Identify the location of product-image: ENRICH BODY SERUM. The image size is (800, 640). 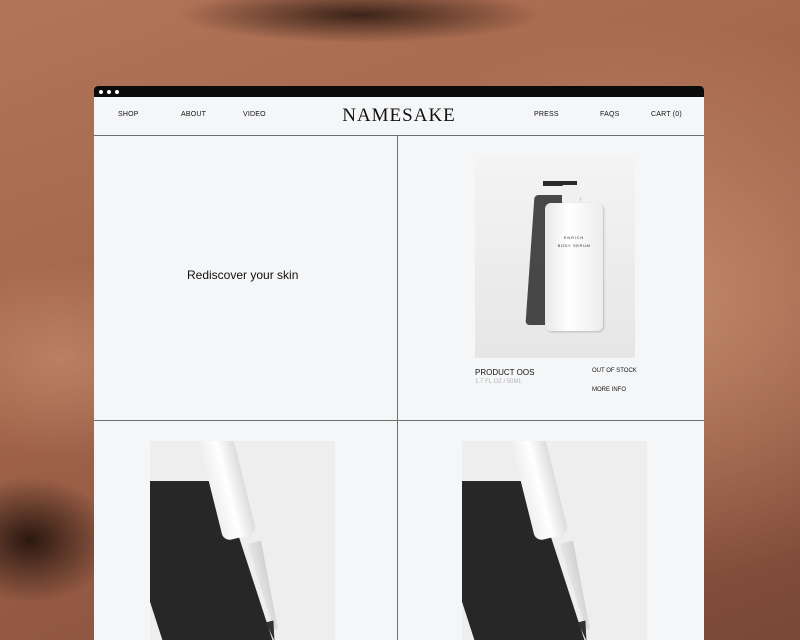
(555, 256).